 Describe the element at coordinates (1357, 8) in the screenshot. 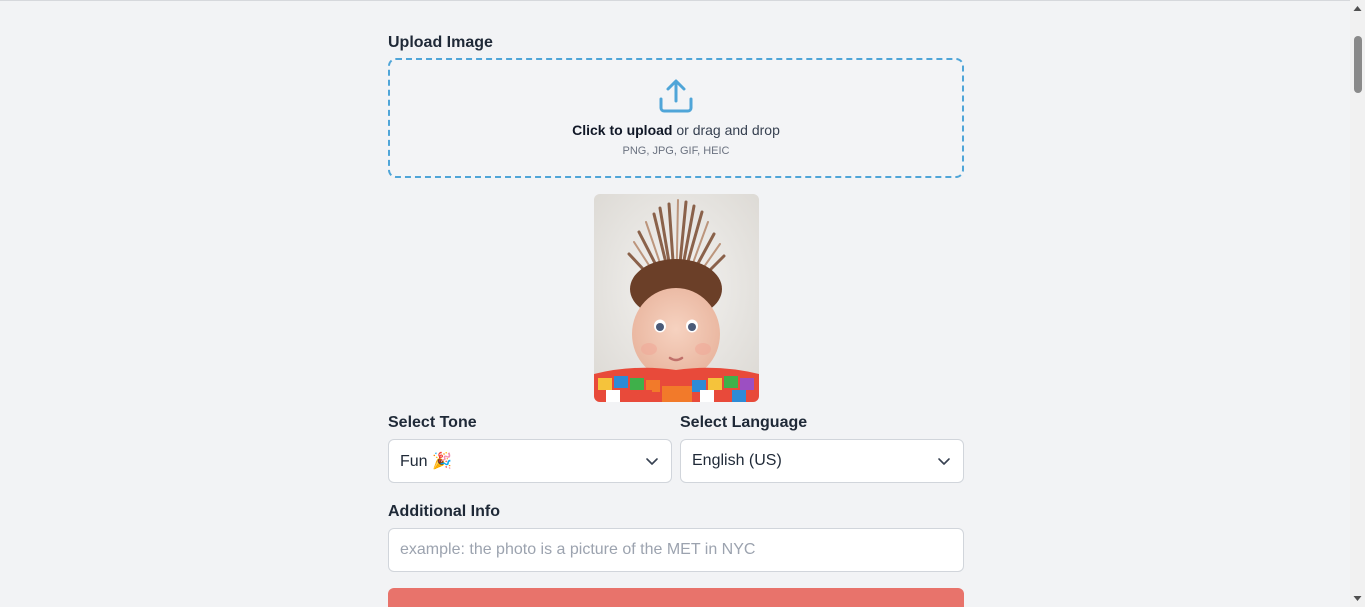

I see `scroll-up-arrow-icon` at that location.